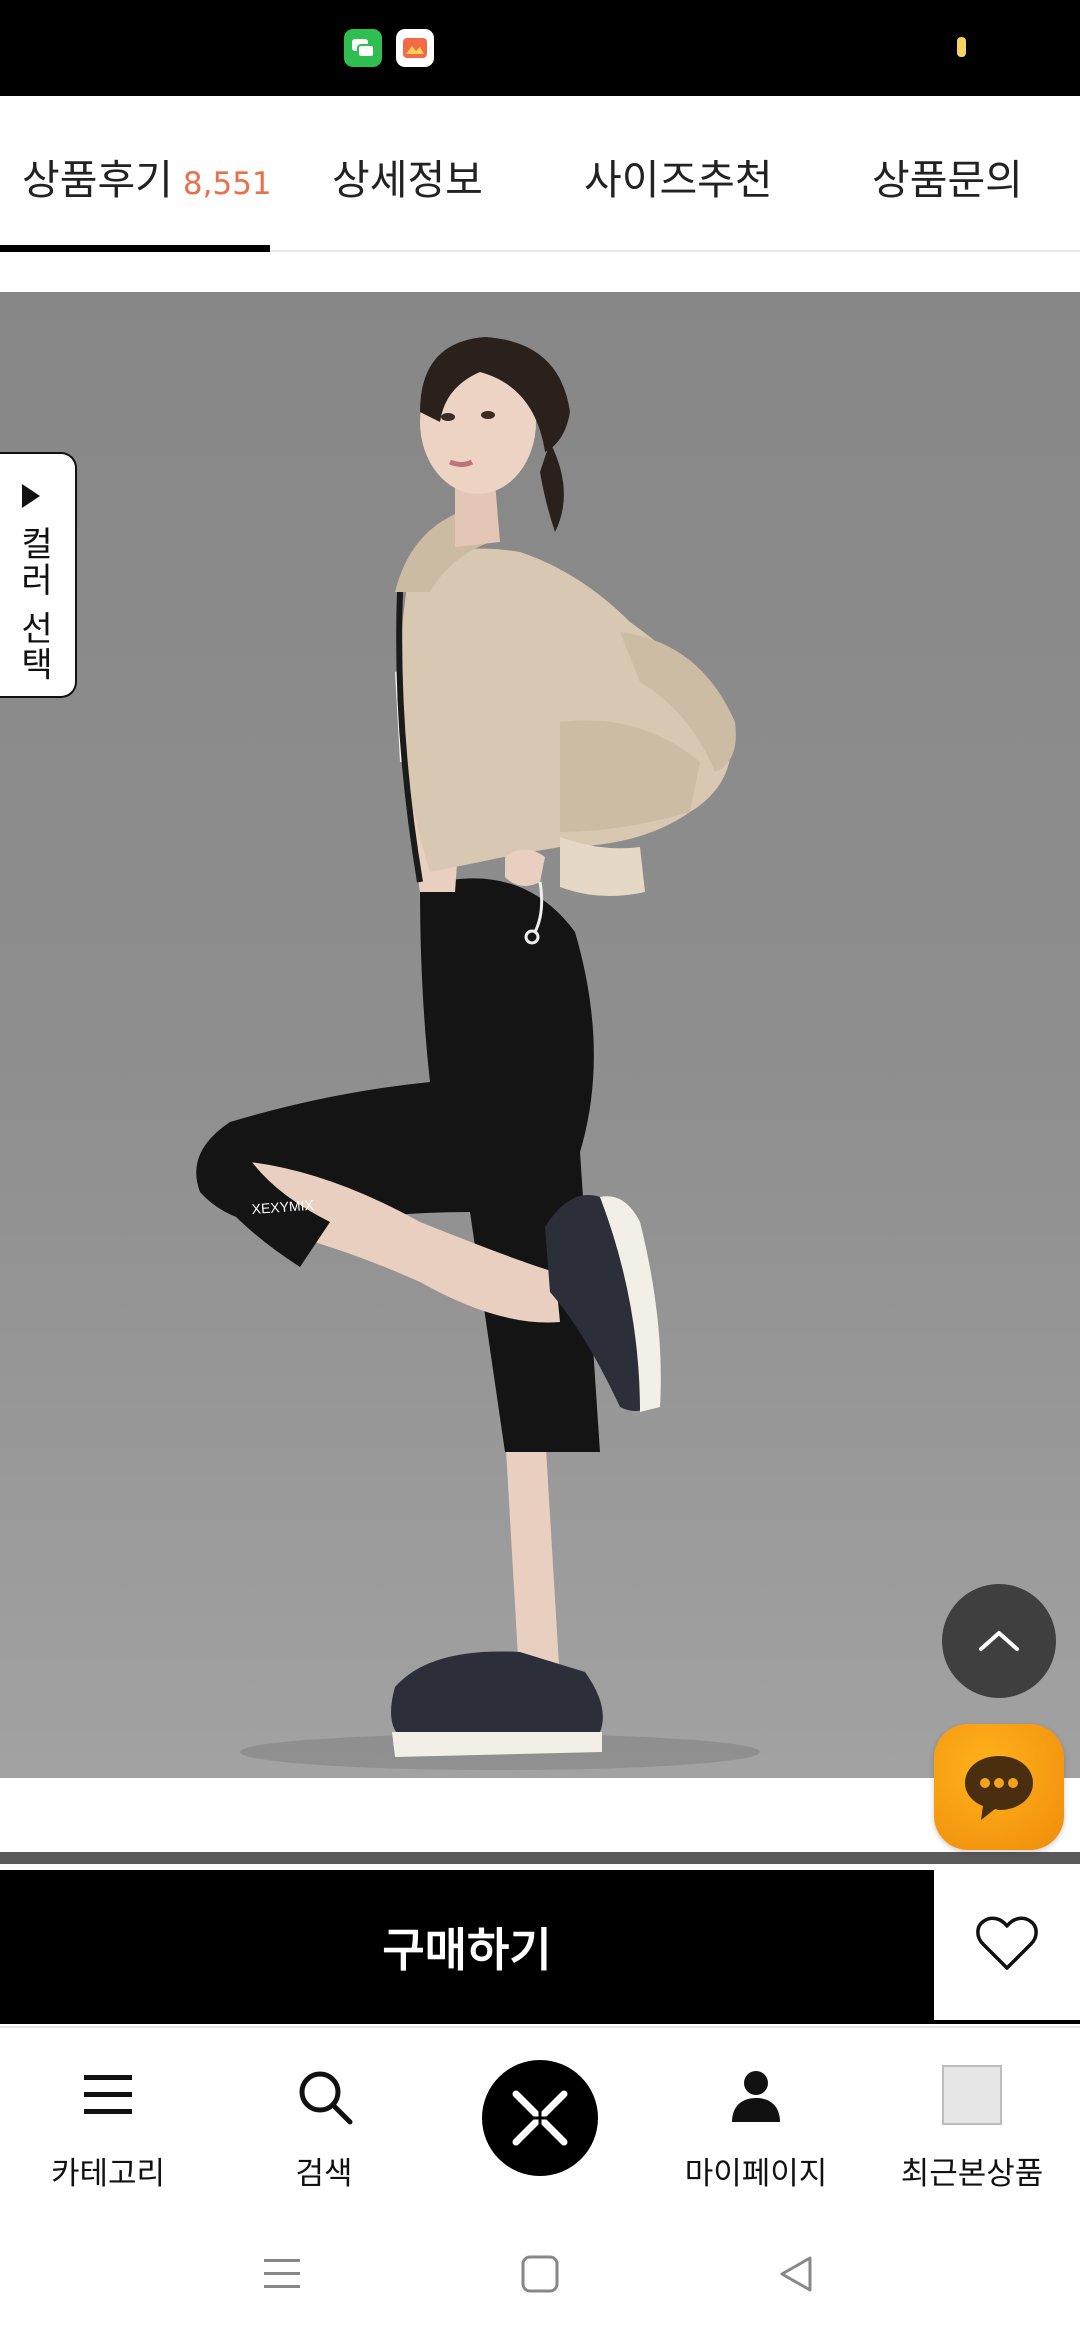  I want to click on nav-recent-products-label: 최근본상품, so click(972, 2174).